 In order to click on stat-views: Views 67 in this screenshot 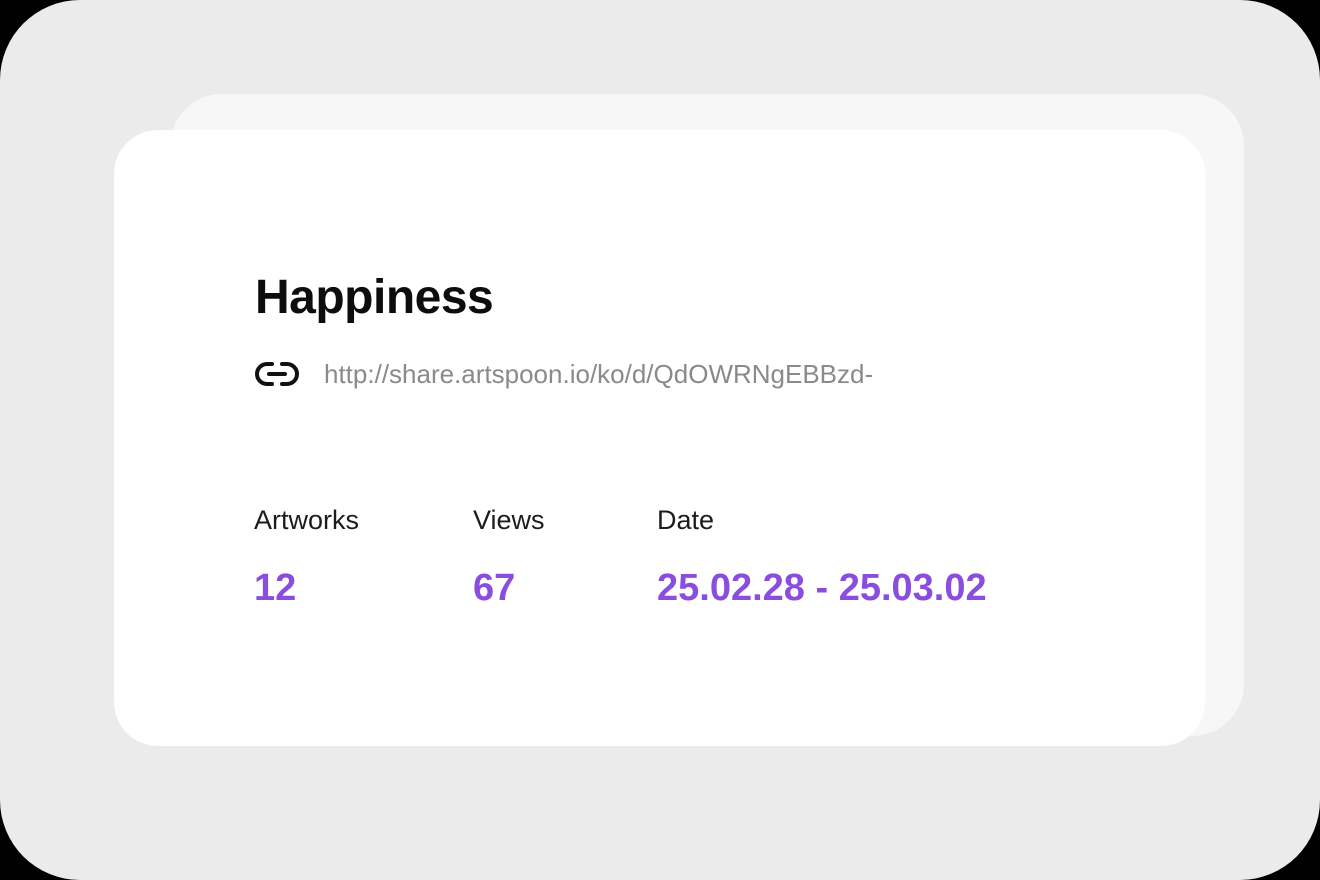, I will do `click(509, 556)`.